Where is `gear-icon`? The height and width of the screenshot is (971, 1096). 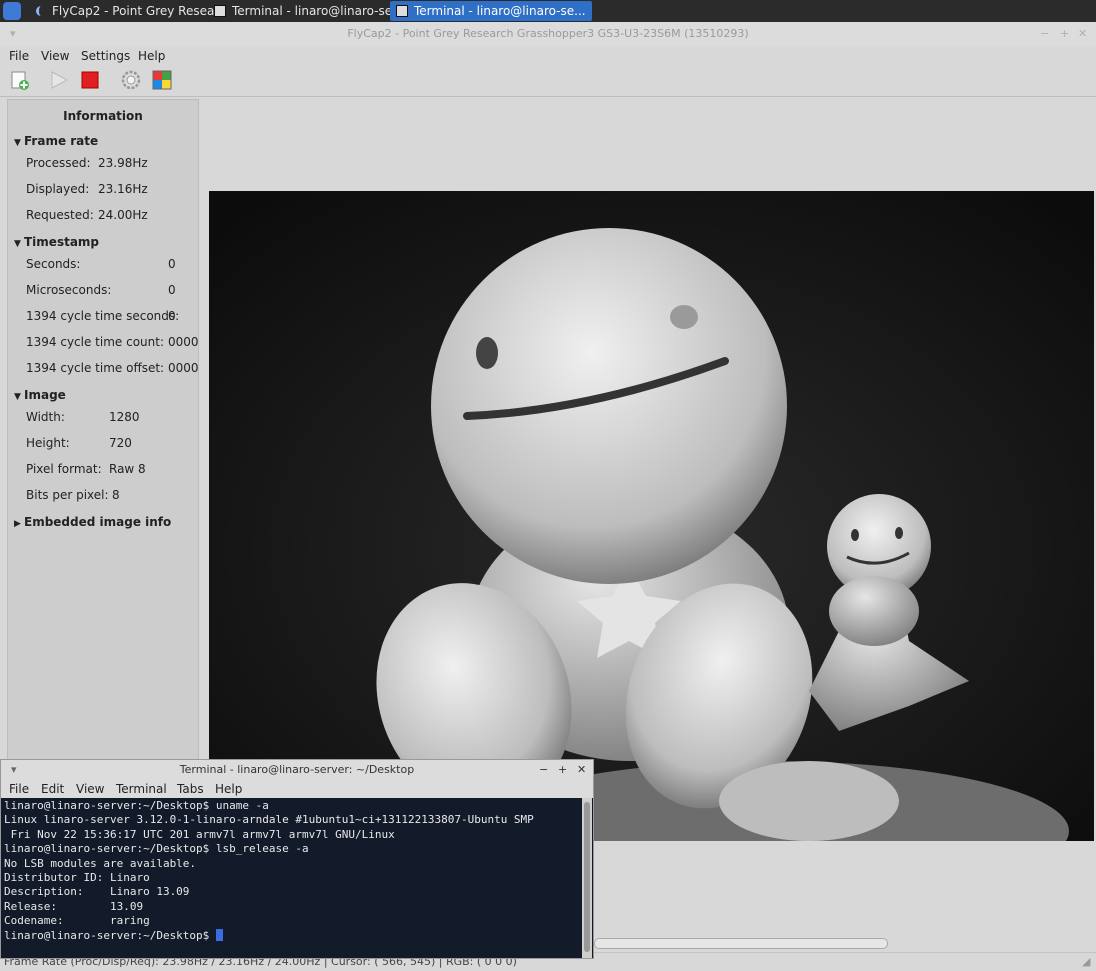
gear-icon is located at coordinates (131, 80).